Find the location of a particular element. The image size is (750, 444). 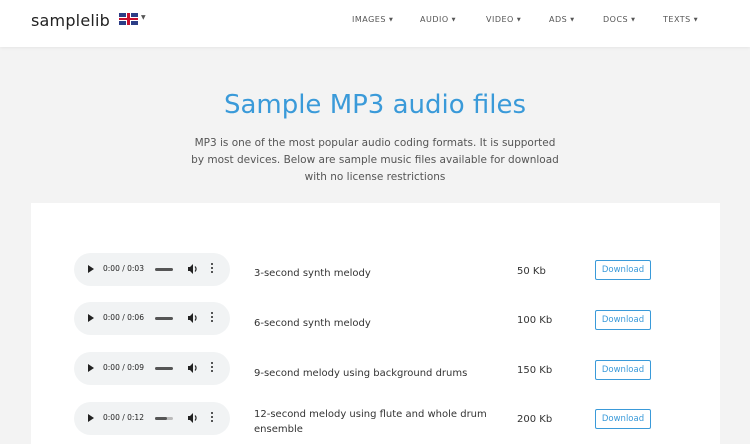

audio-player: 0:00 / 0:03 is located at coordinates (152, 269).